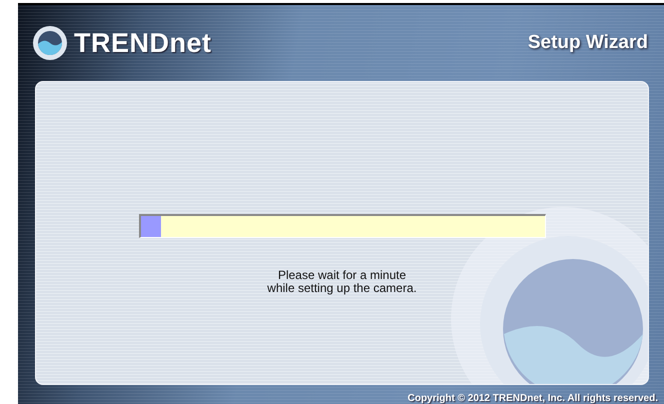  I want to click on wizard-title: Setup Wizard, so click(588, 43).